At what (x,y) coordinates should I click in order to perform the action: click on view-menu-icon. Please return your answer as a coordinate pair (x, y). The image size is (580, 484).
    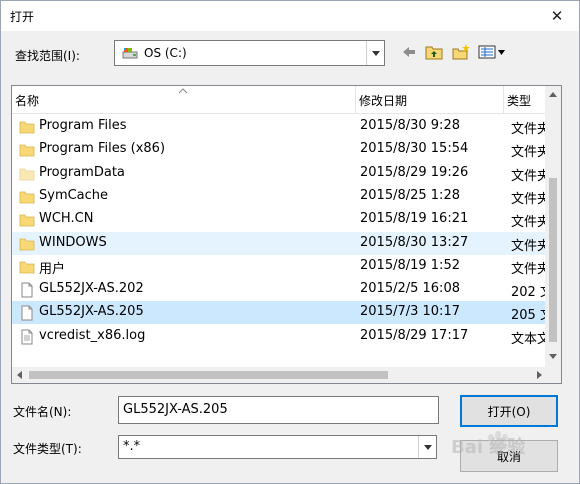
    Looking at the image, I should click on (491, 52).